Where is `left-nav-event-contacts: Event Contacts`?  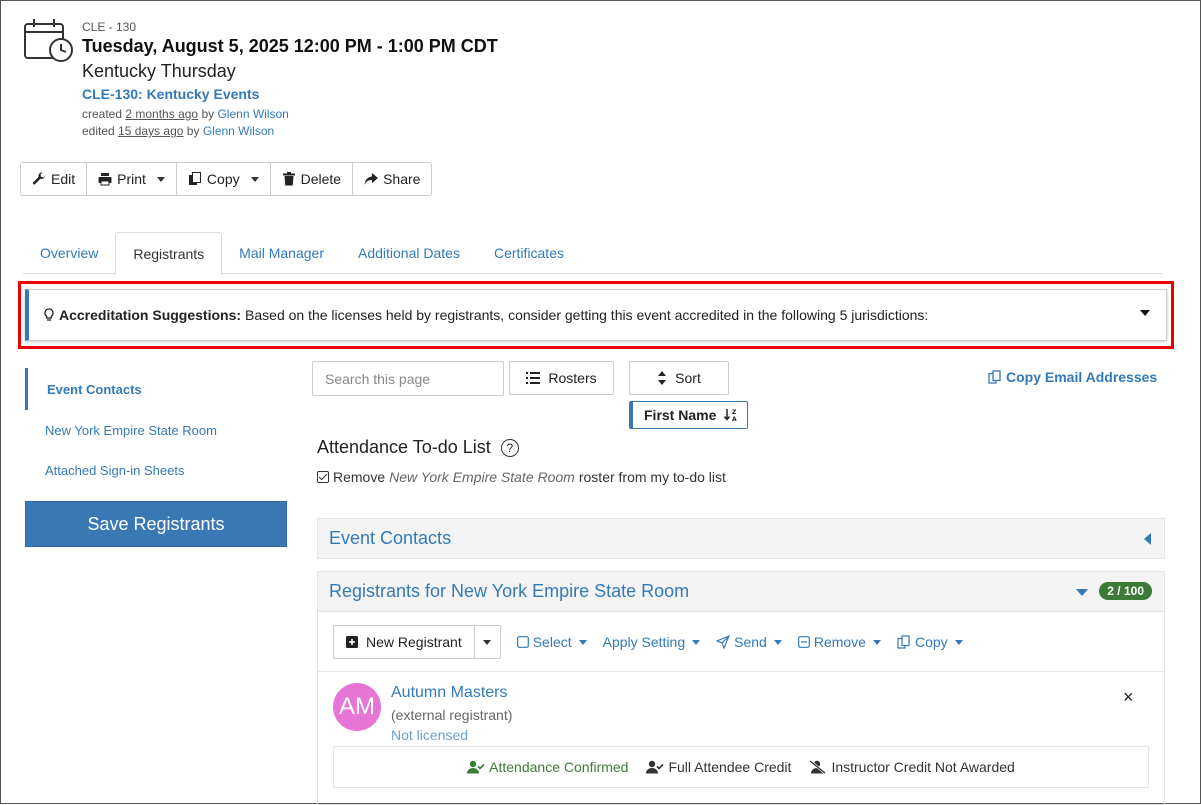
left-nav-event-contacts: Event Contacts is located at coordinates (156, 389).